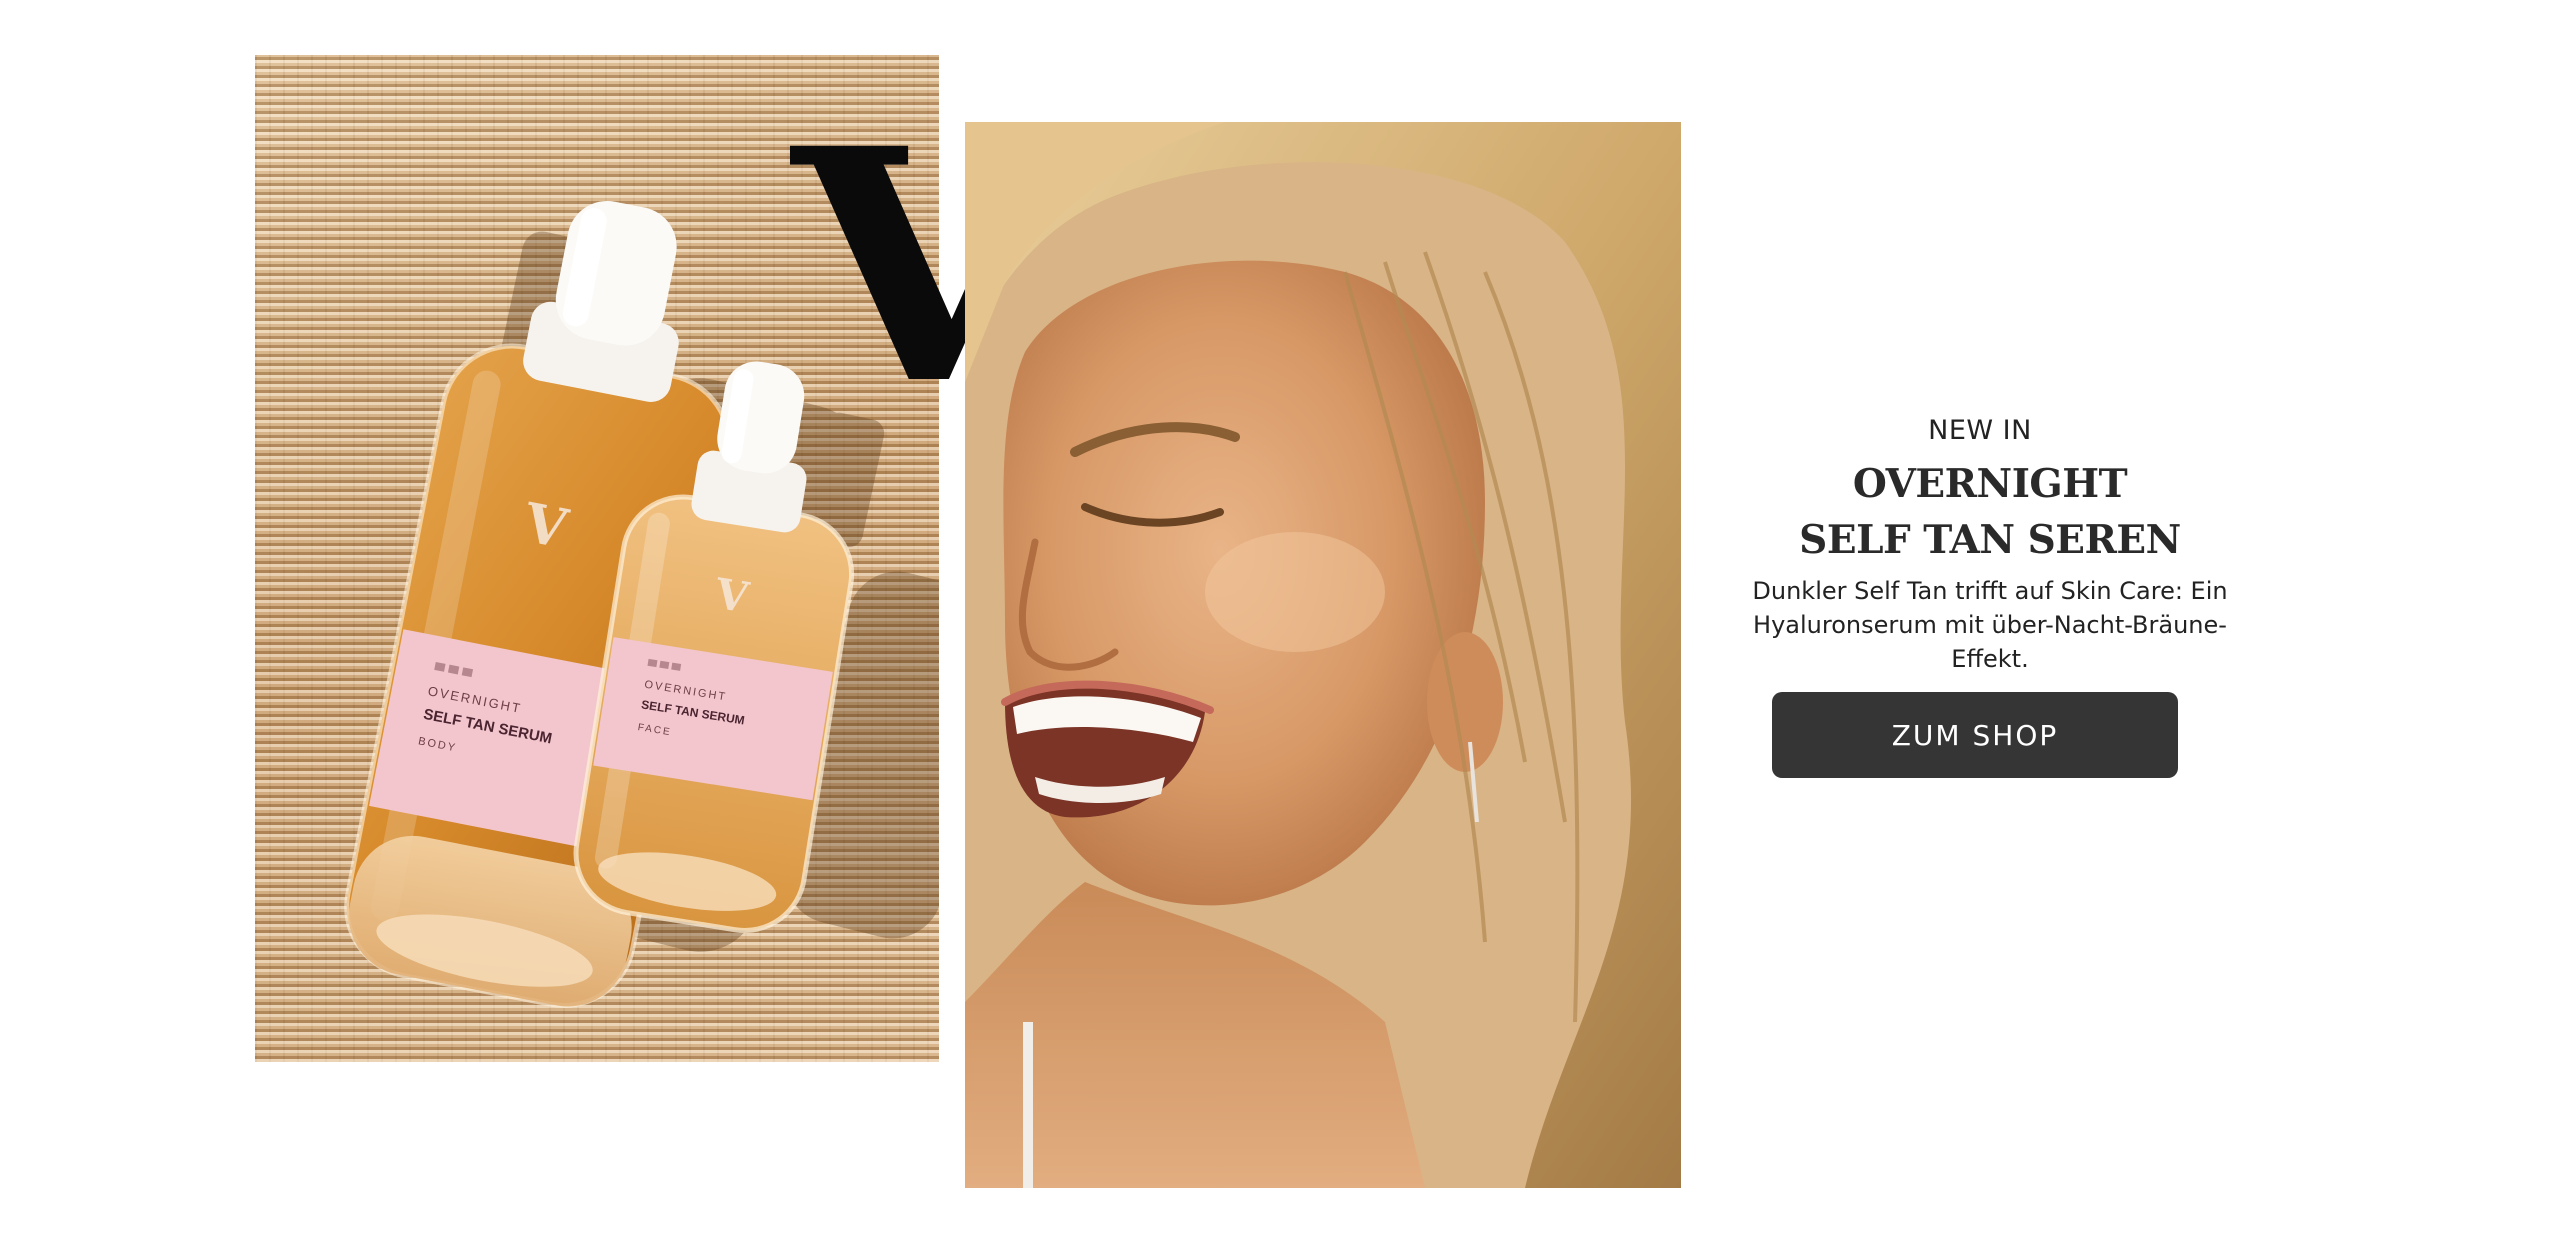  What do you see at coordinates (1975, 735) in the screenshot?
I see `shop-button: ZUM SHOP` at bounding box center [1975, 735].